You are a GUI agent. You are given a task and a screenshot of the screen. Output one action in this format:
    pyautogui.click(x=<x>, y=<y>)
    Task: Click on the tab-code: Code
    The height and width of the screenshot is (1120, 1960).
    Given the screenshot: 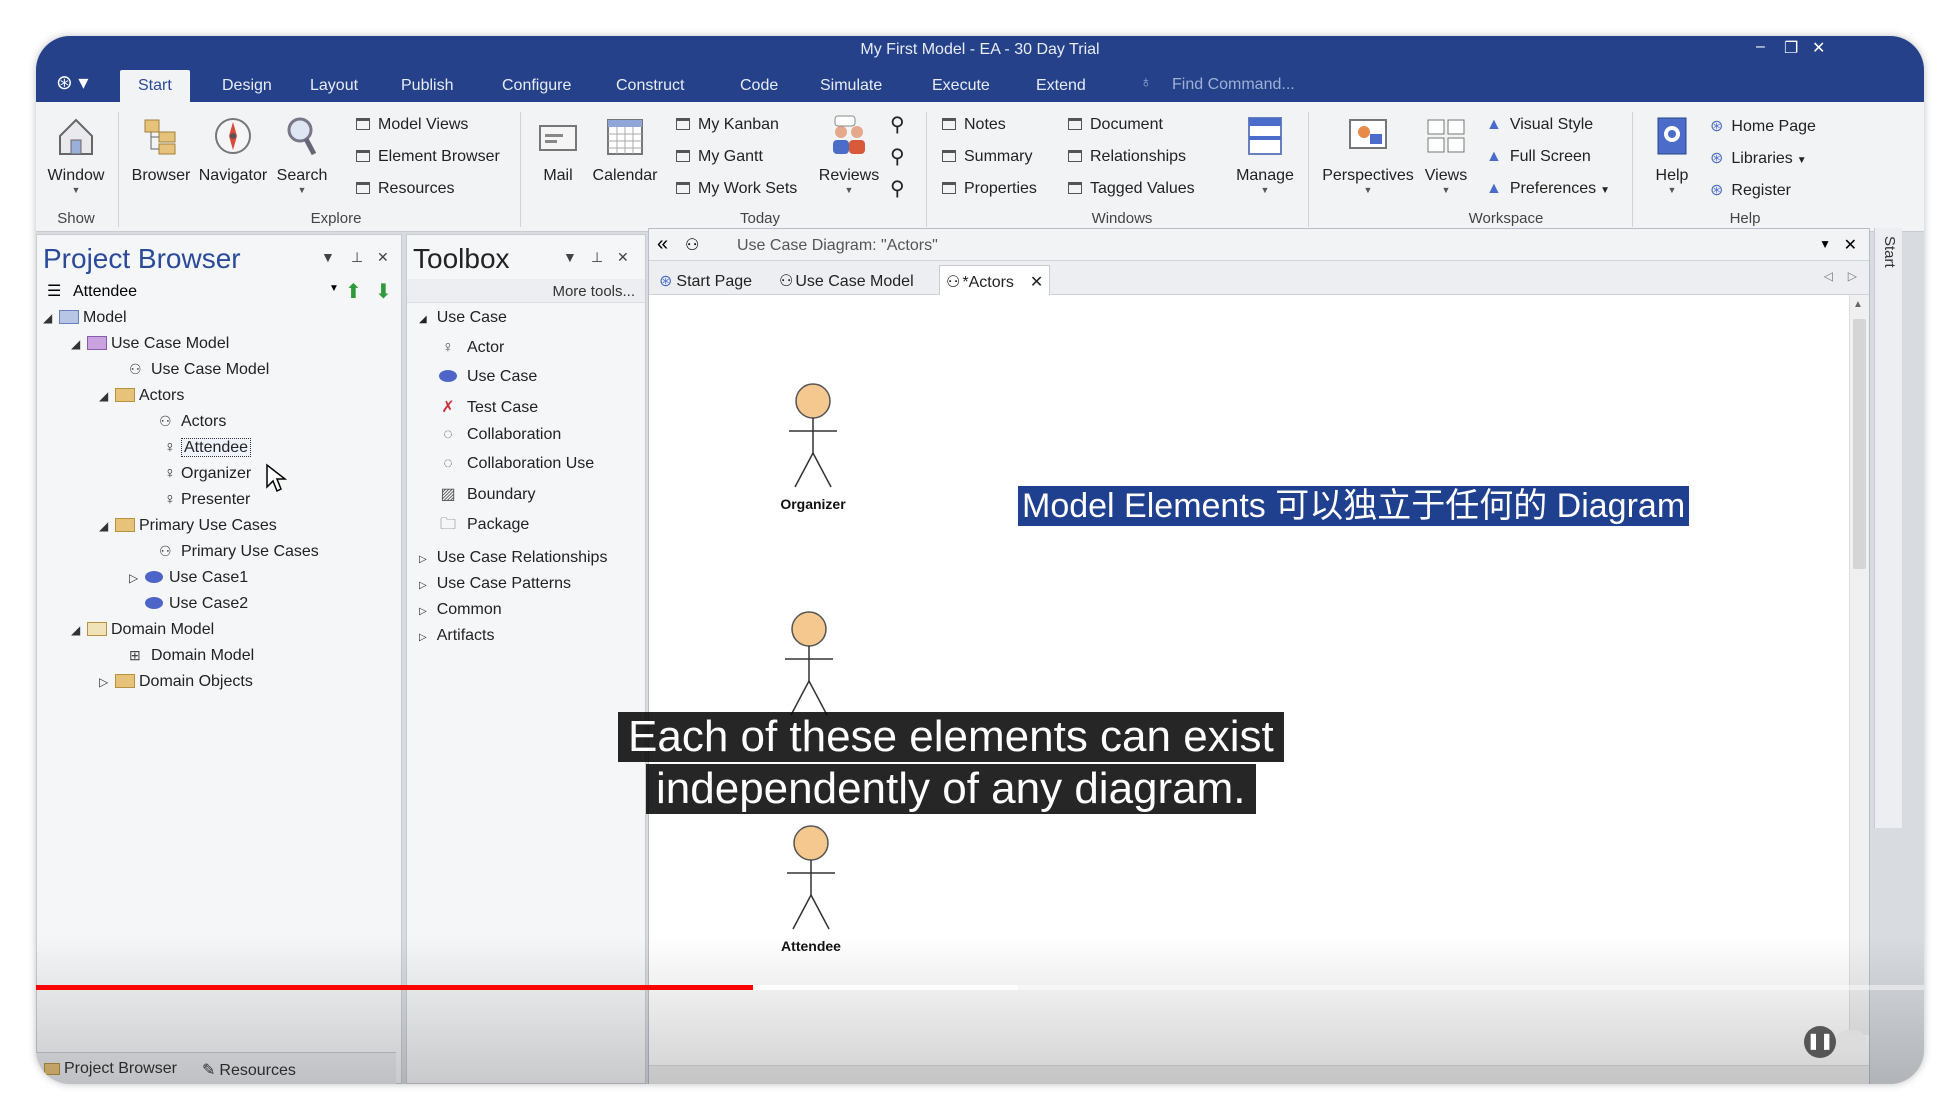 What is the action you would take?
    pyautogui.click(x=759, y=86)
    